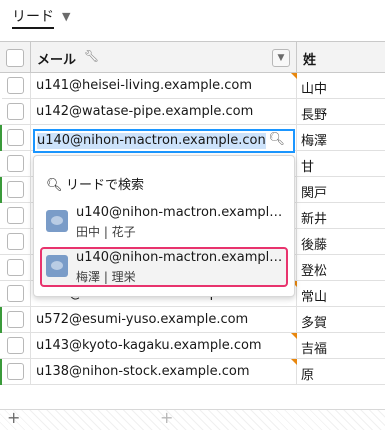 The image size is (385, 430). I want to click on last-name-cell: 原, so click(307, 373).